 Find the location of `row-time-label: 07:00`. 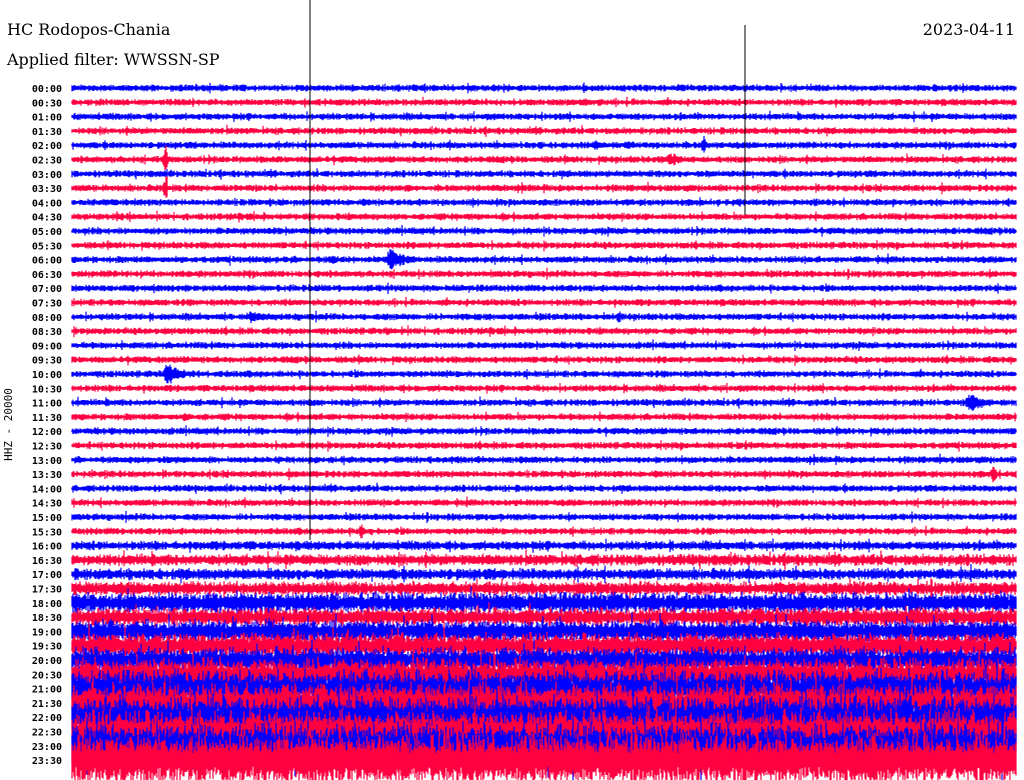

row-time-label: 07:00 is located at coordinates (47, 289).